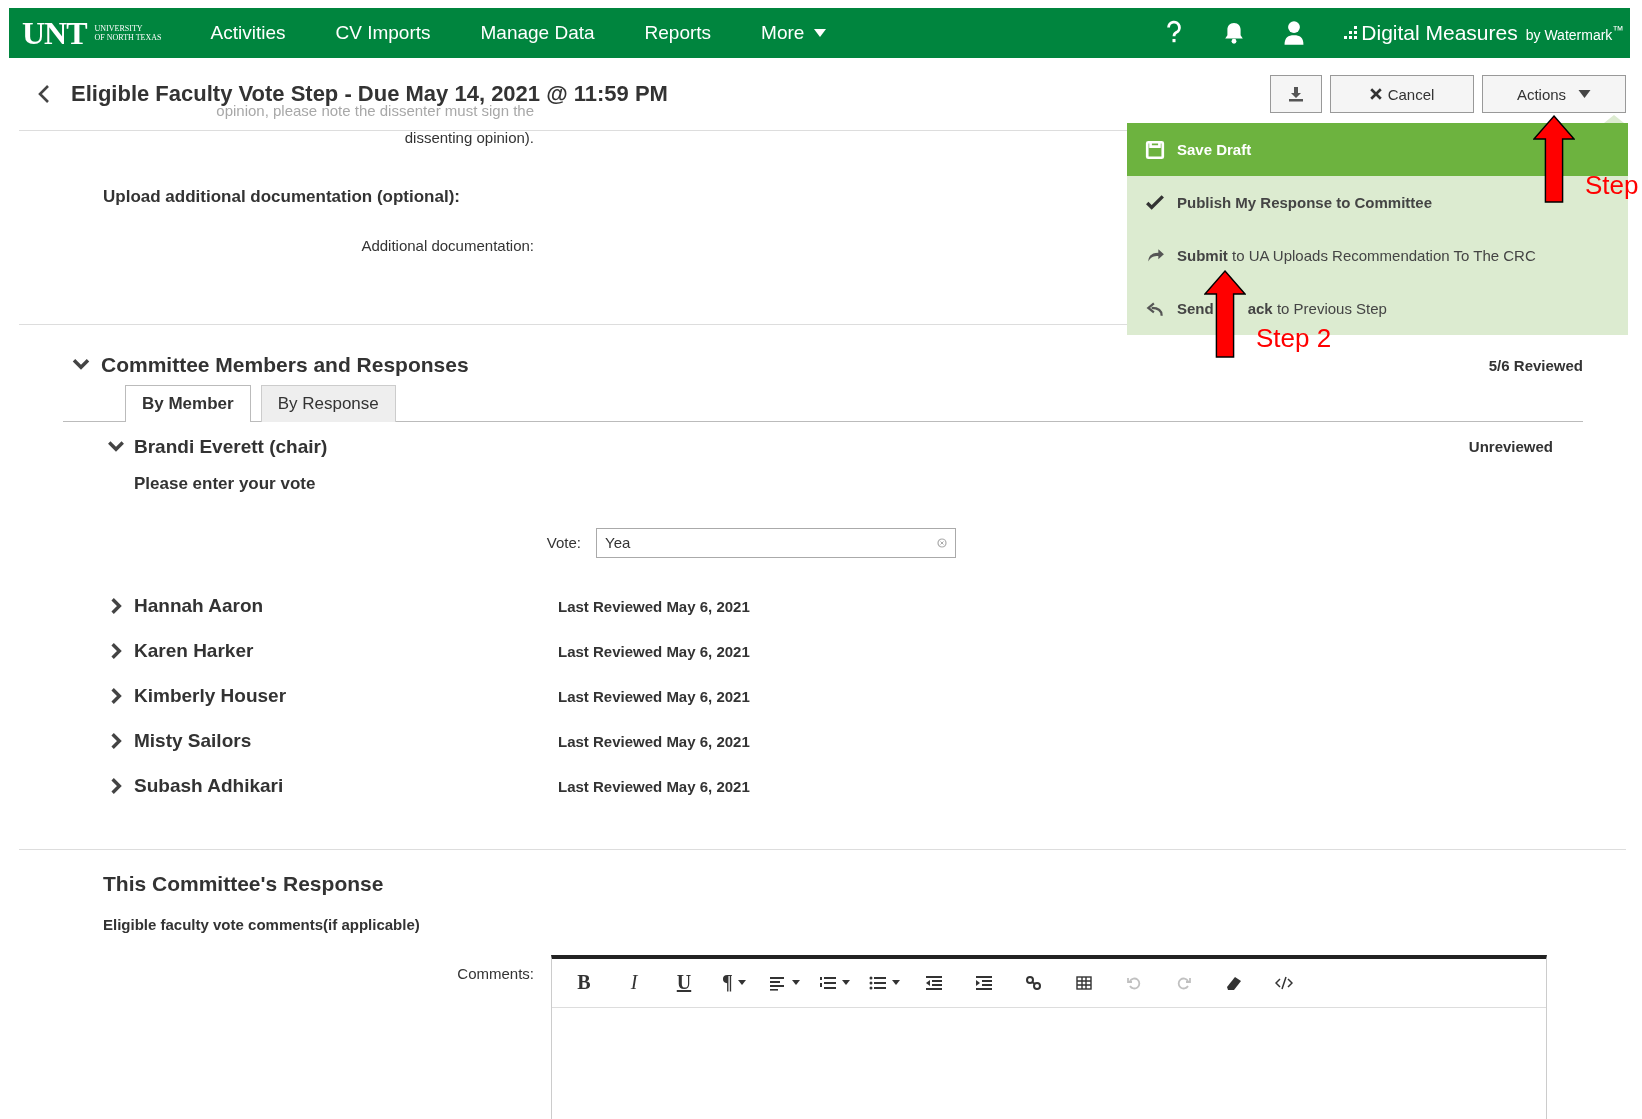  Describe the element at coordinates (346, 696) in the screenshot. I see `member-name: Kimberly Houser` at that location.